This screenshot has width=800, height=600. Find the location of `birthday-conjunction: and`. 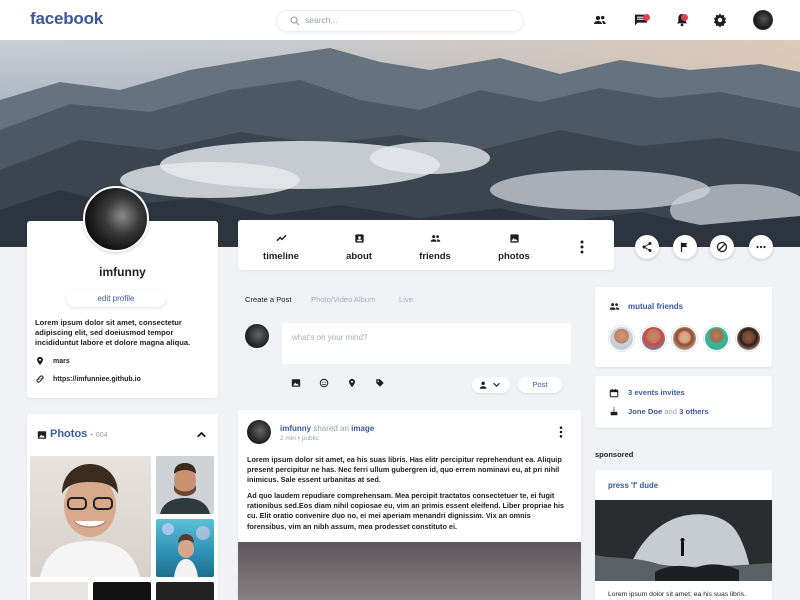

birthday-conjunction: and is located at coordinates (670, 411).